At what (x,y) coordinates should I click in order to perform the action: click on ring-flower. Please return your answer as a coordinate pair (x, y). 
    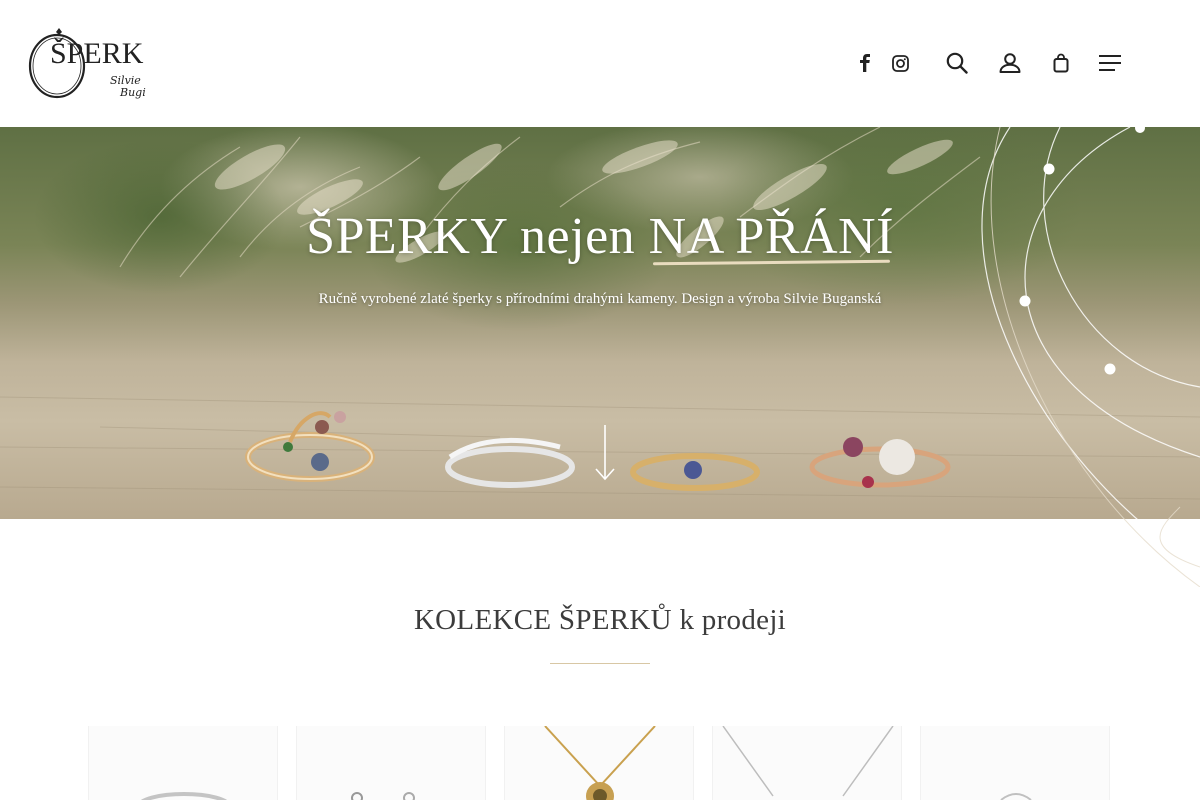
    Looking at the image, I should click on (310, 446).